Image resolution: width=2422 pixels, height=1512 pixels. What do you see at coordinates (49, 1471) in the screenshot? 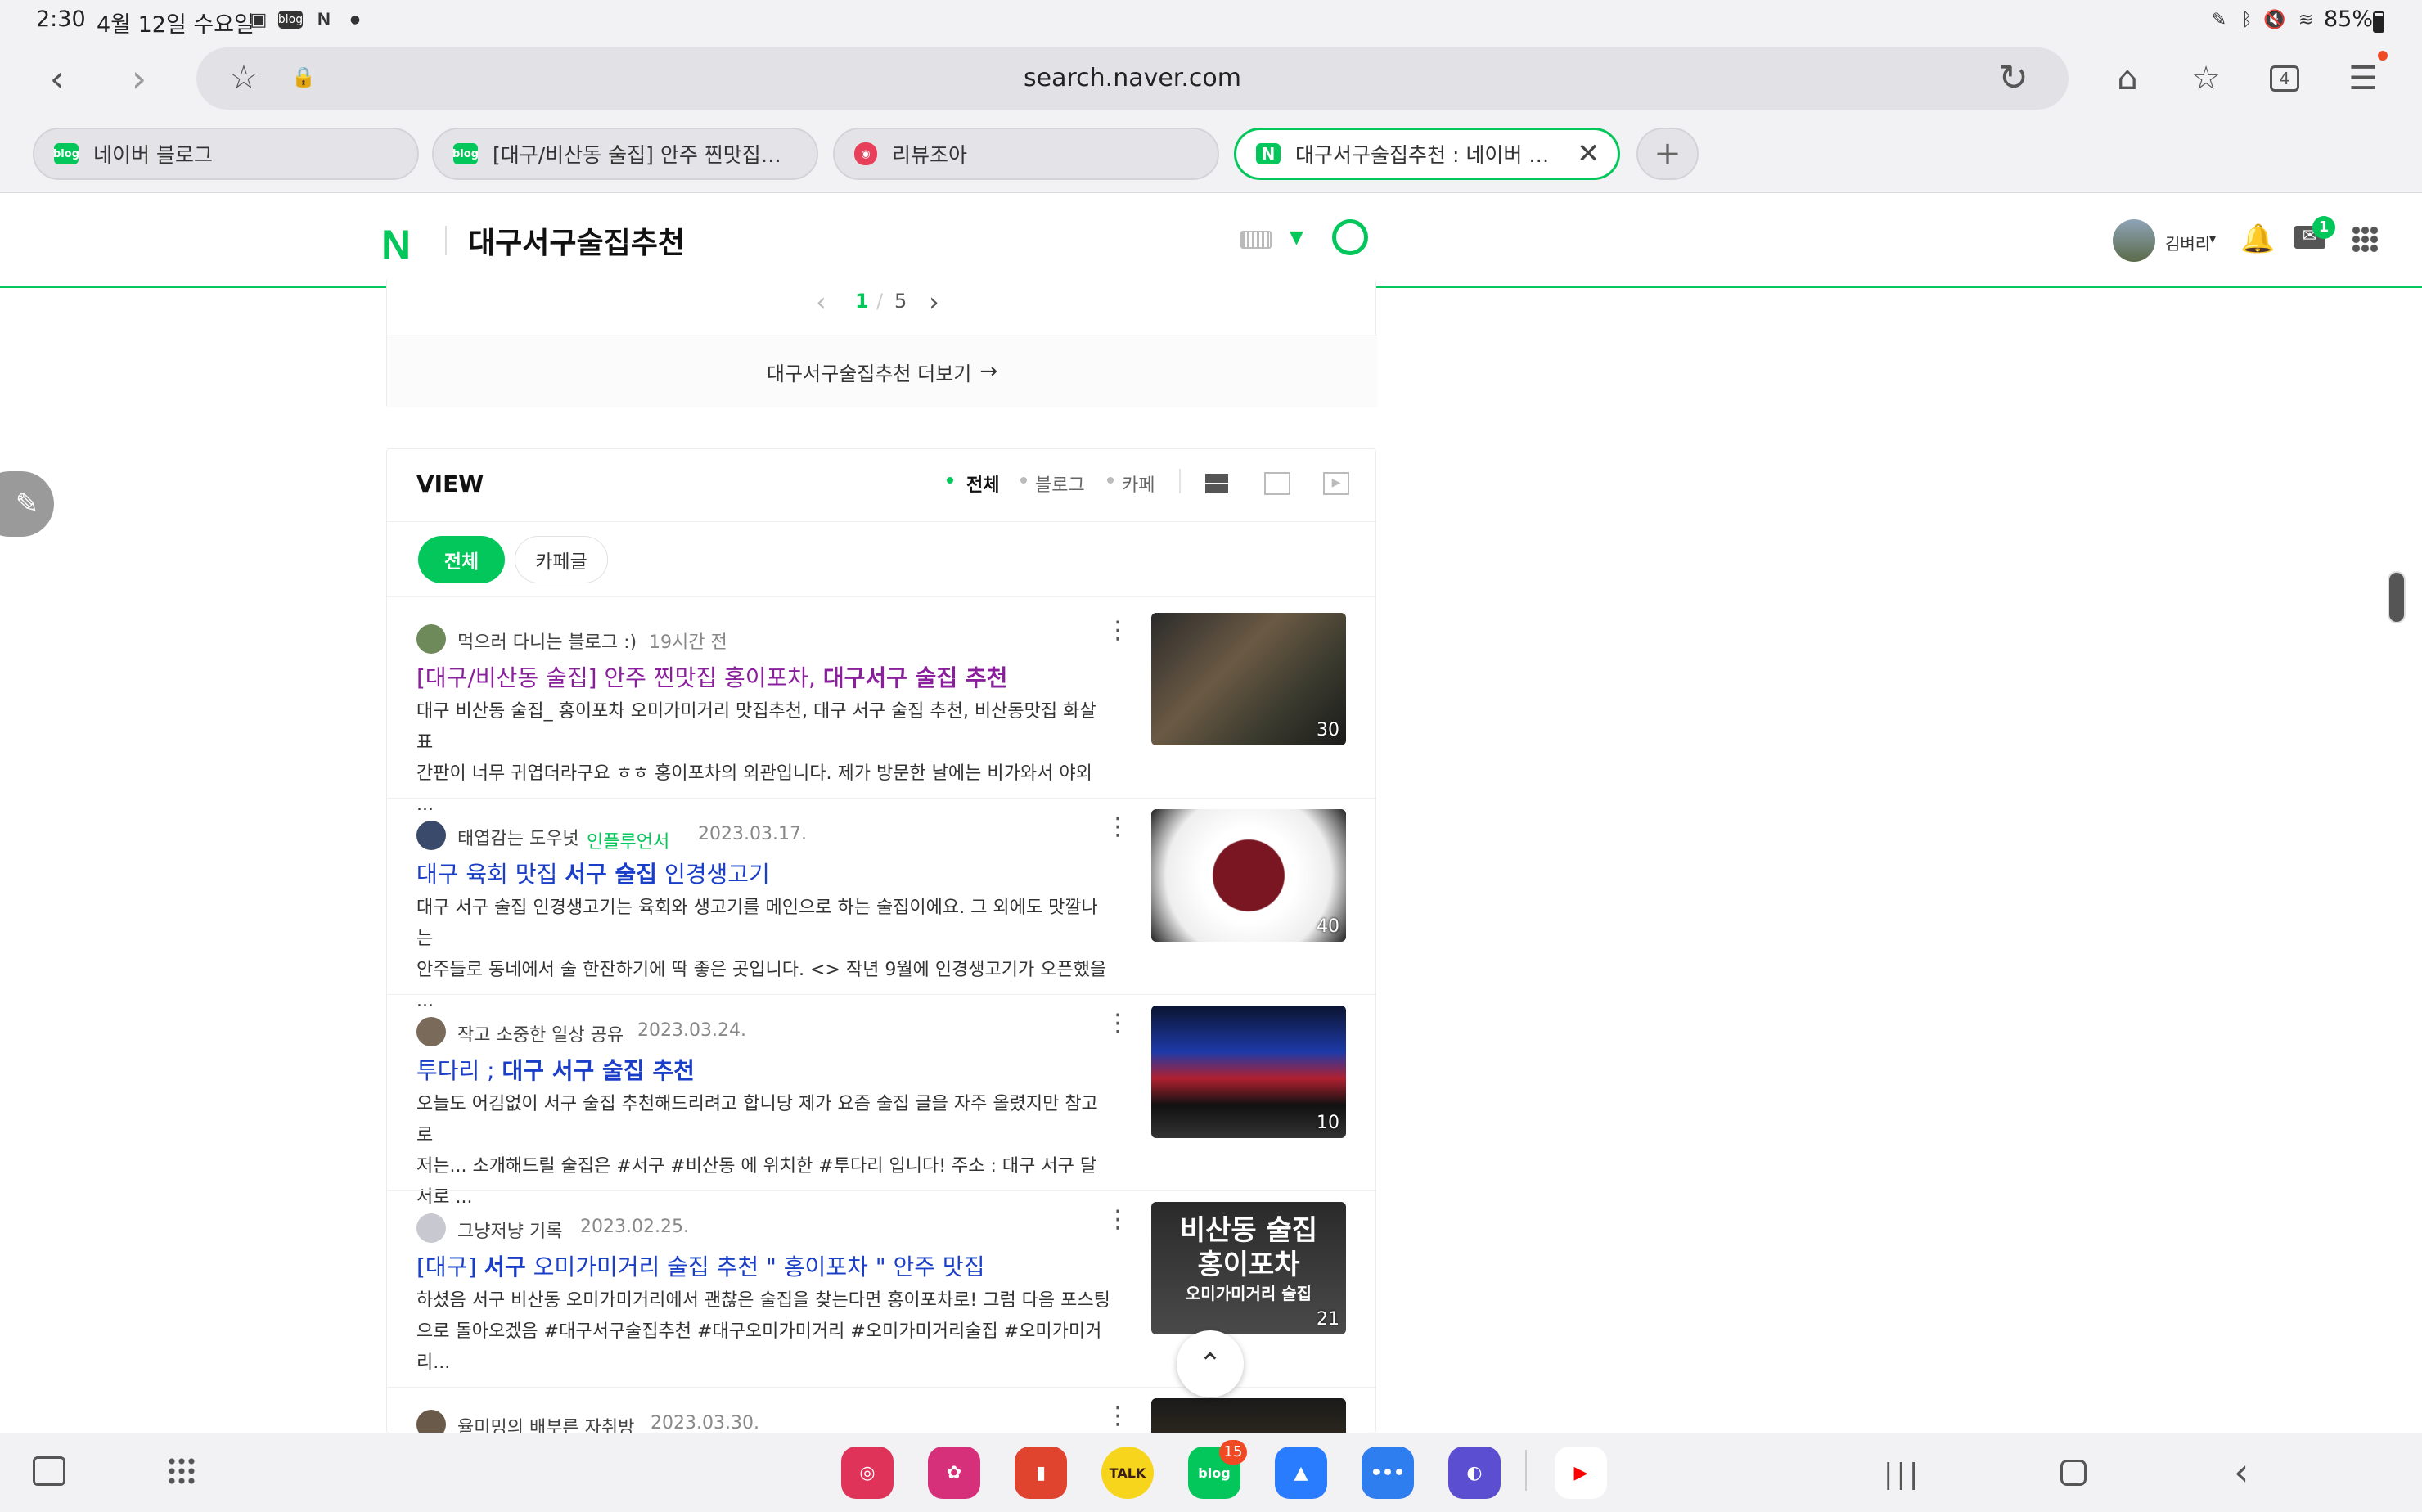
I see `recent-screen-icon` at bounding box center [49, 1471].